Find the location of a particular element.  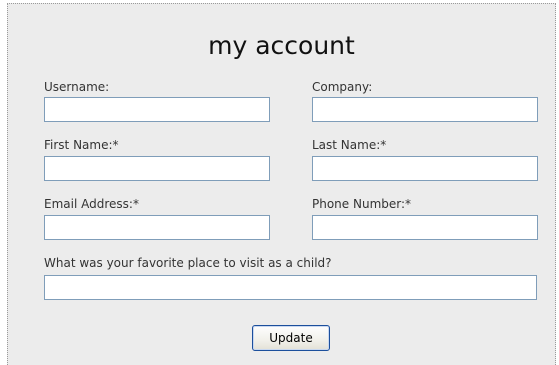

company-field is located at coordinates (425, 109).